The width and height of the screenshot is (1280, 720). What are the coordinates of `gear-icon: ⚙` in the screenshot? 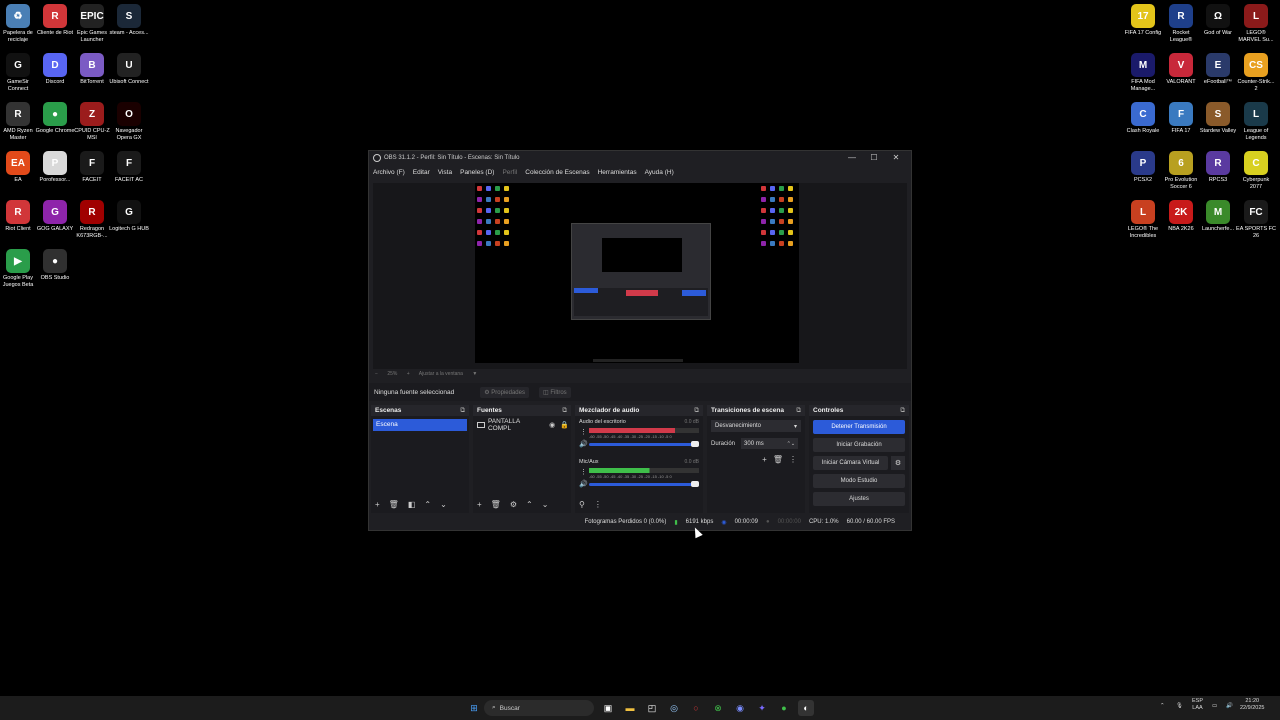 It's located at (513, 504).